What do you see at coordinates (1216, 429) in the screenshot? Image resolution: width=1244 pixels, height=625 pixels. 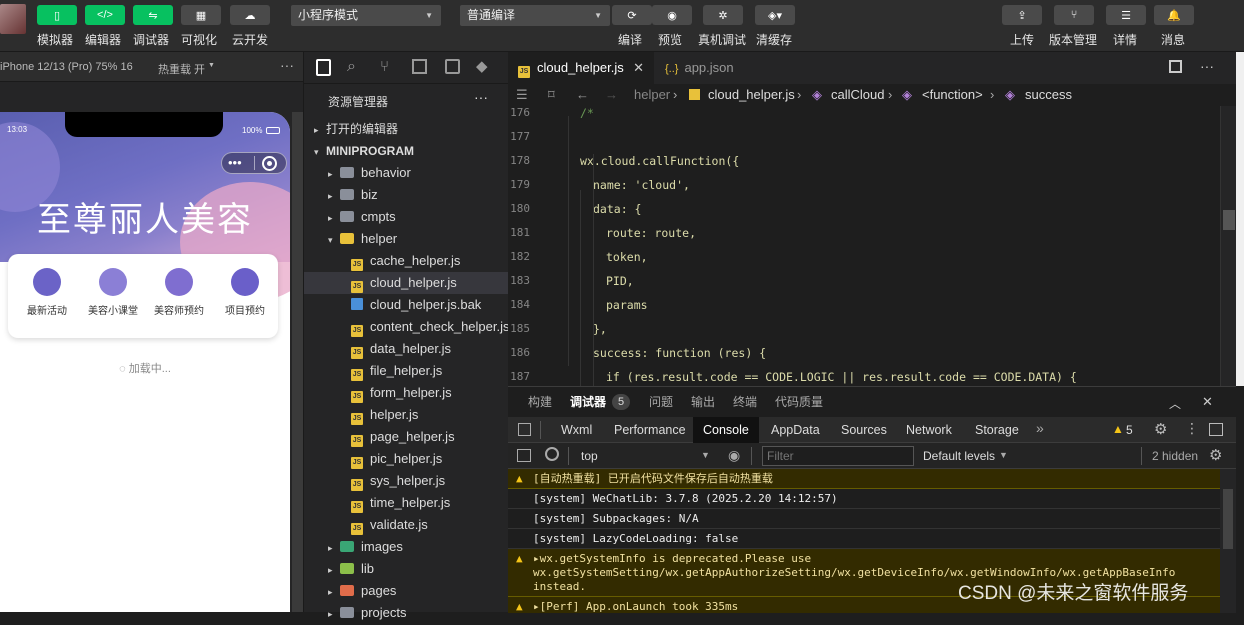 I see `dock-icon` at bounding box center [1216, 429].